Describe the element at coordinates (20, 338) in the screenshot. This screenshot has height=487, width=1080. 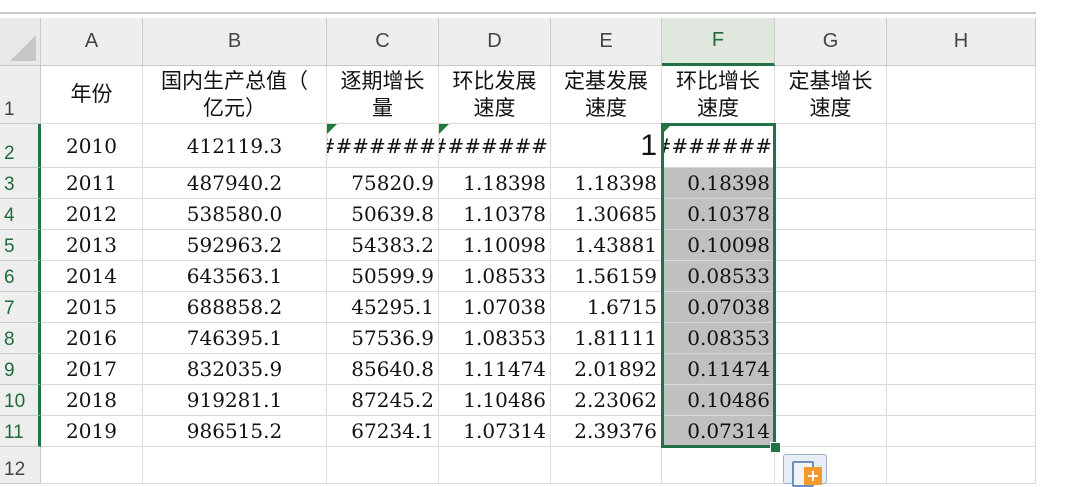
I see `row-header-8: 8` at that location.